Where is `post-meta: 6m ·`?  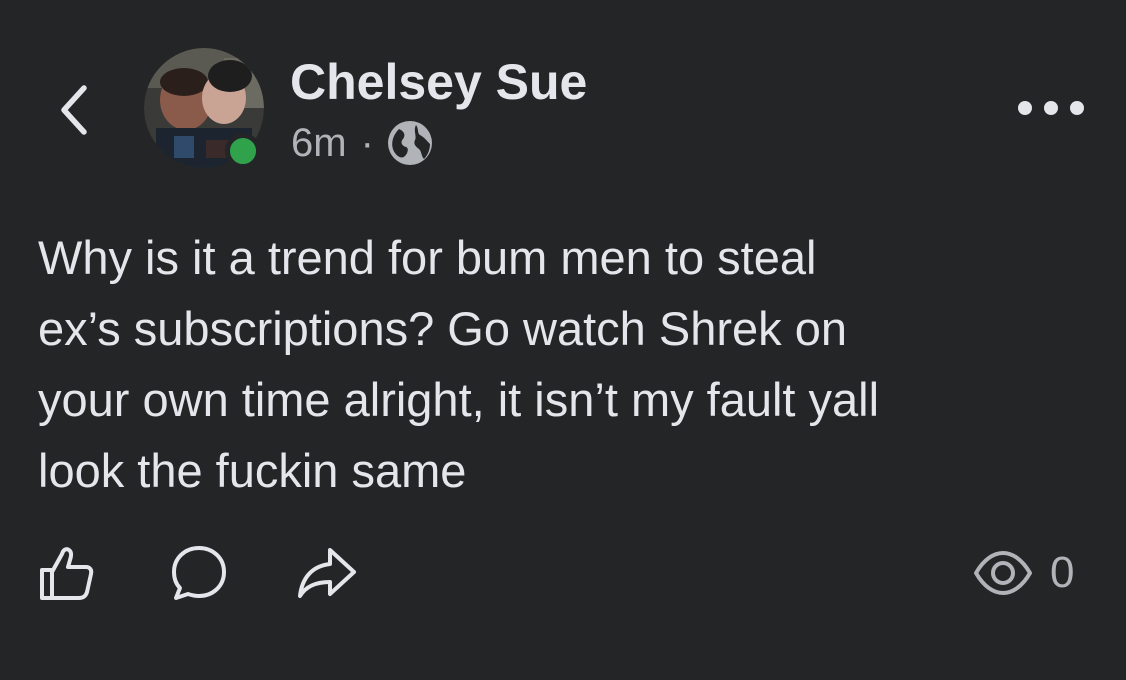
post-meta: 6m · is located at coordinates (362, 143).